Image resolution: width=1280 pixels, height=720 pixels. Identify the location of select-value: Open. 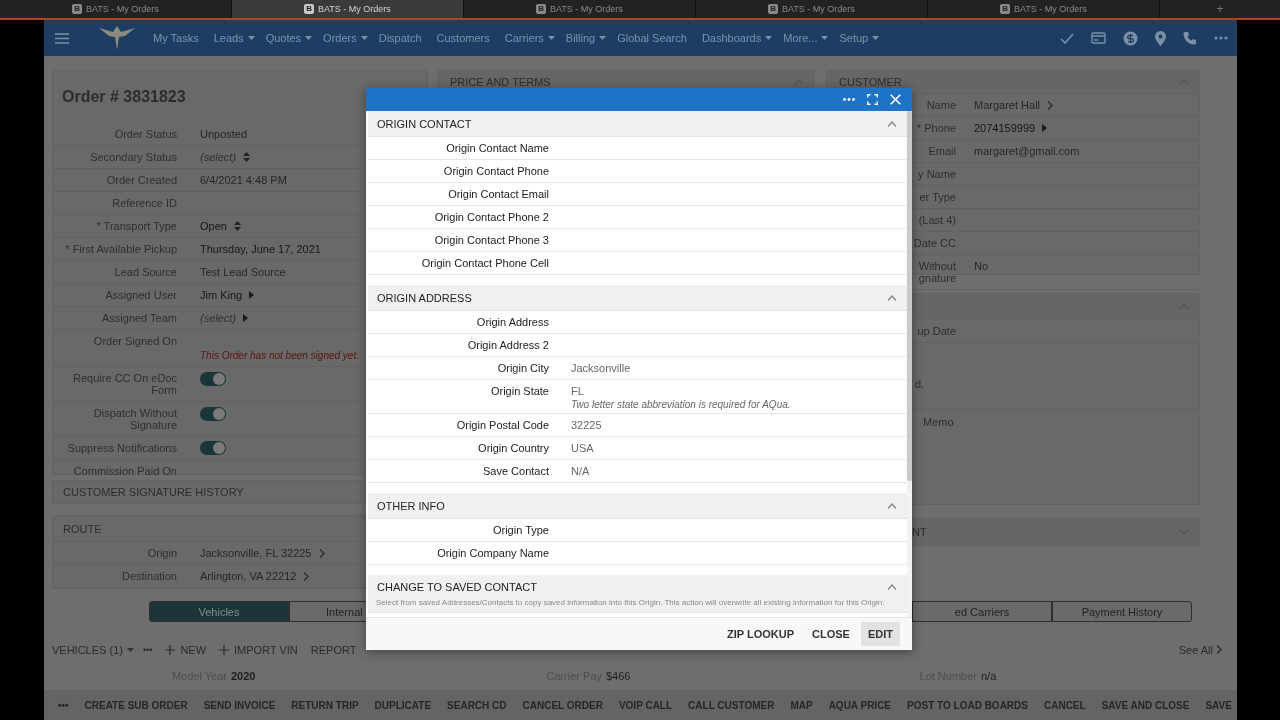
(213, 226).